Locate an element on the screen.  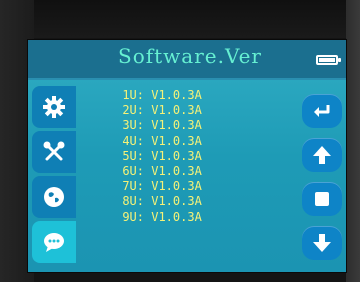
scroll-up-button is located at coordinates (322, 155).